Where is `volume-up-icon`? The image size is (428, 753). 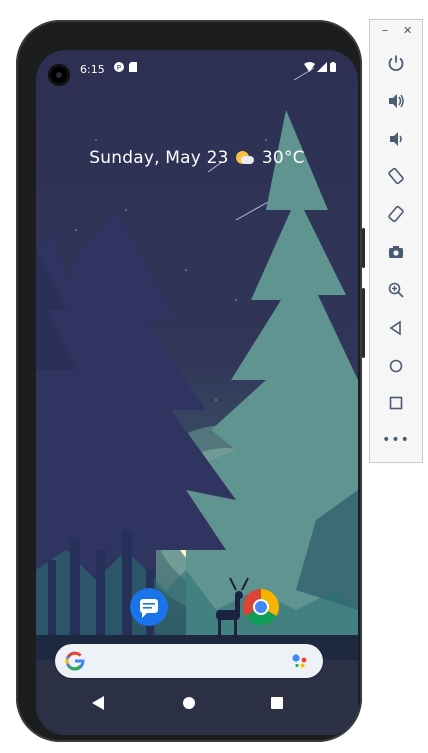 volume-up-icon is located at coordinates (396, 101).